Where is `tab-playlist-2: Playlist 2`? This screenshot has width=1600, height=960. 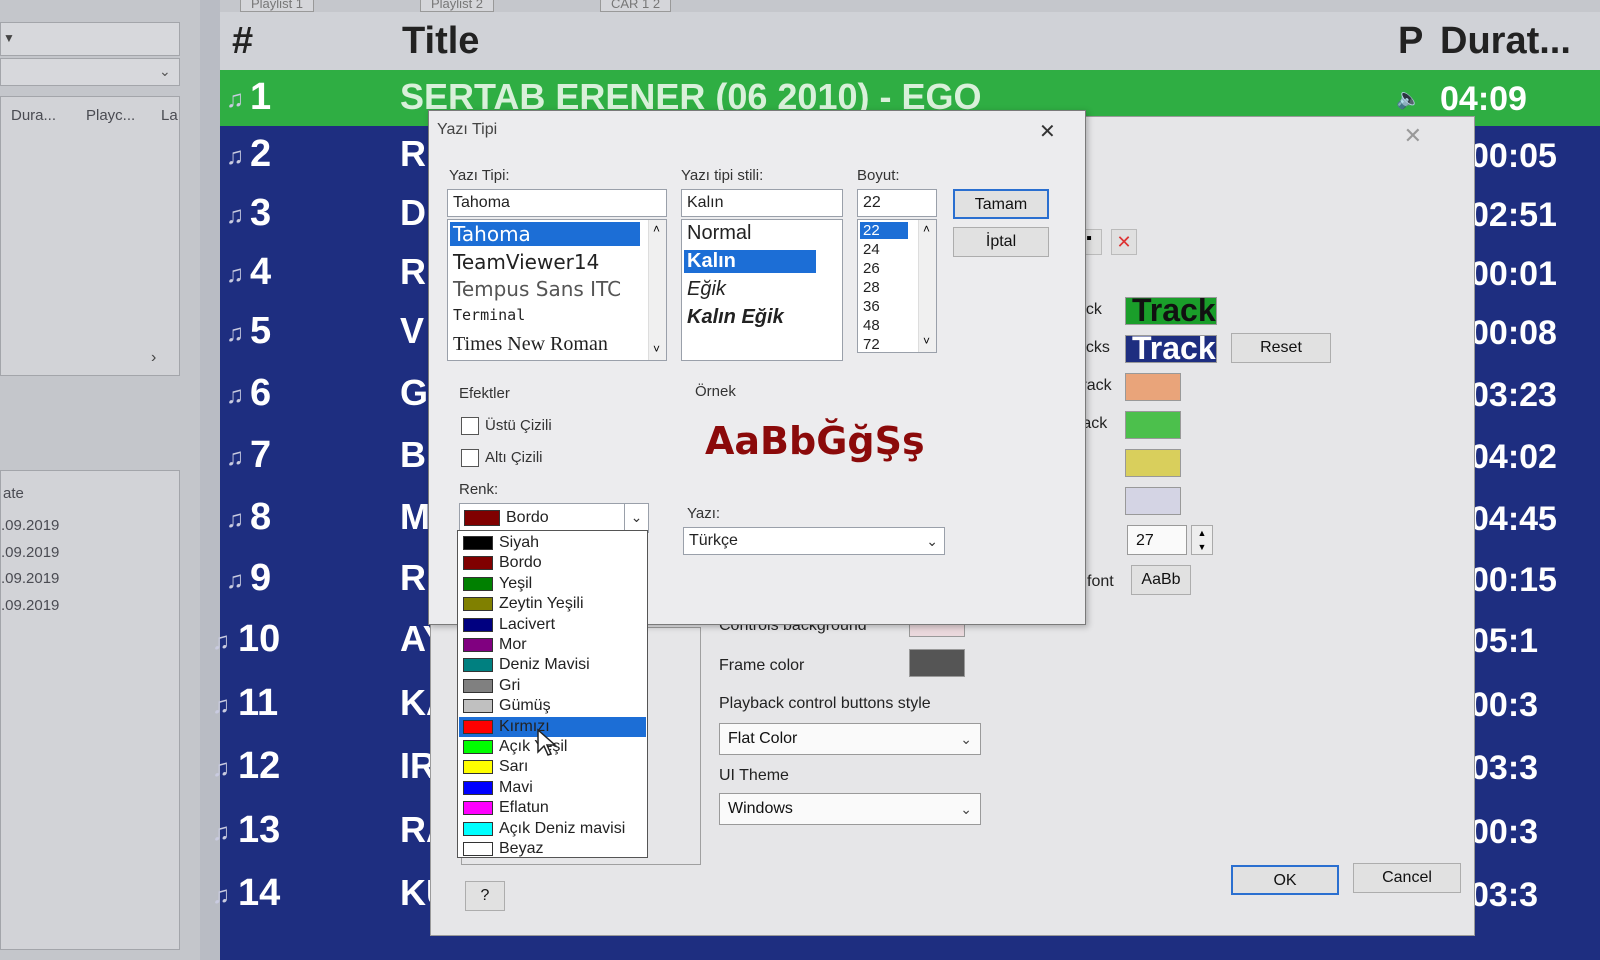
tab-playlist-2: Playlist 2 is located at coordinates (457, 6).